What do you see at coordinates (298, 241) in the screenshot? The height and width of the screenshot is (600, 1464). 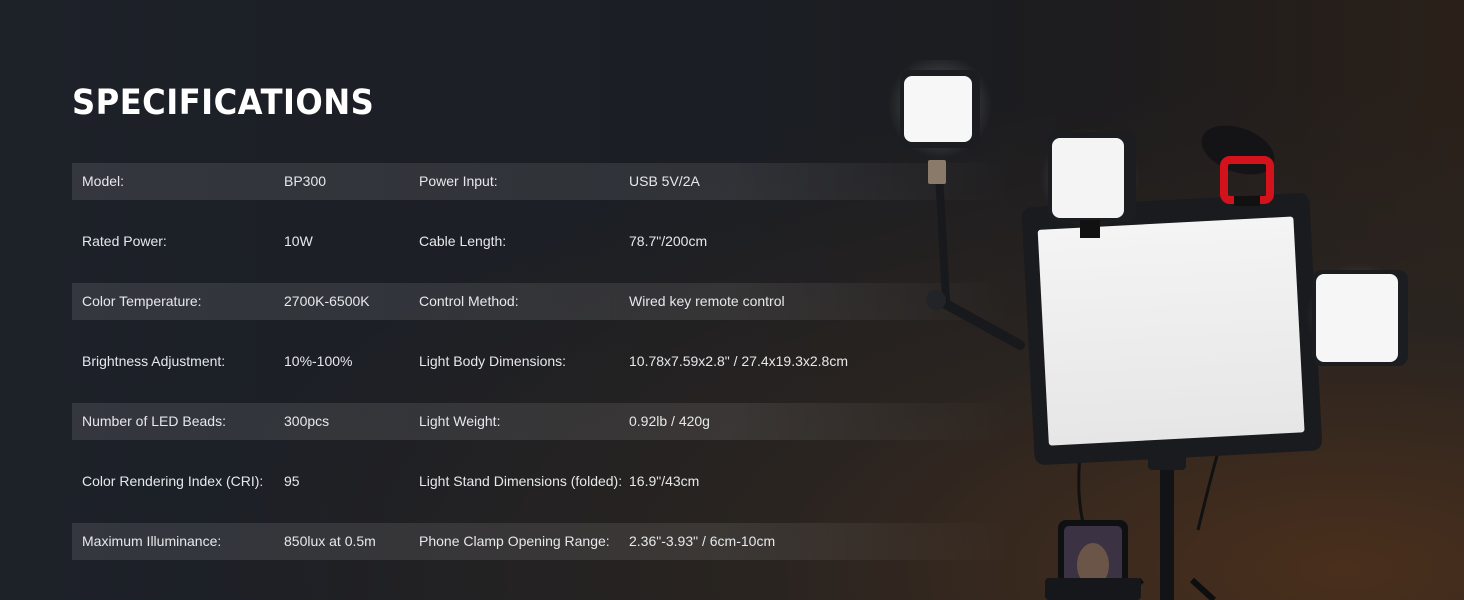 I see `spec-value: 10W` at bounding box center [298, 241].